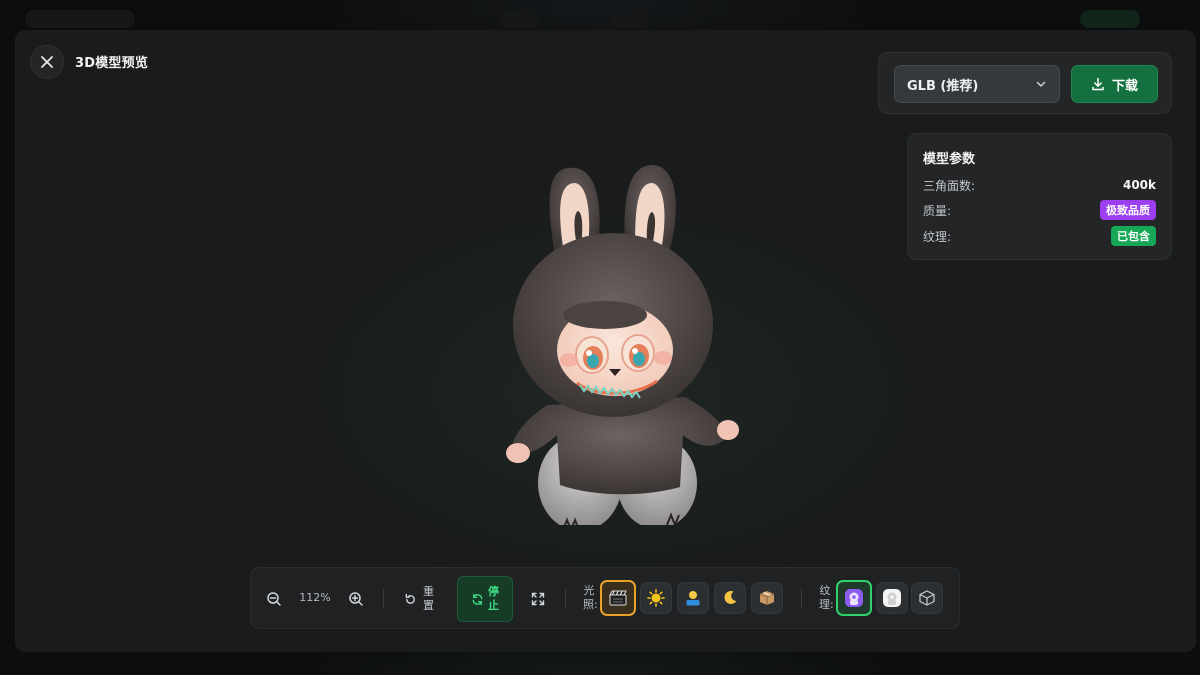 The height and width of the screenshot is (675, 1200). I want to click on reset-view-button: 重置, so click(419, 599).